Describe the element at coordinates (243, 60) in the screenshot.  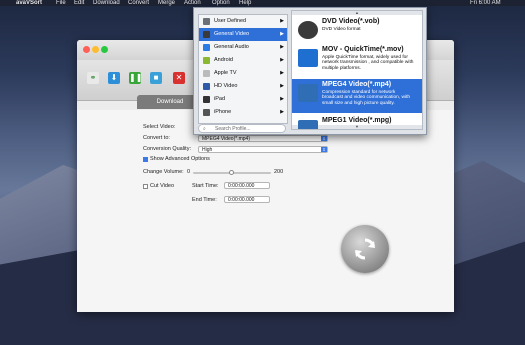
I see `category-item: Android ▶` at that location.